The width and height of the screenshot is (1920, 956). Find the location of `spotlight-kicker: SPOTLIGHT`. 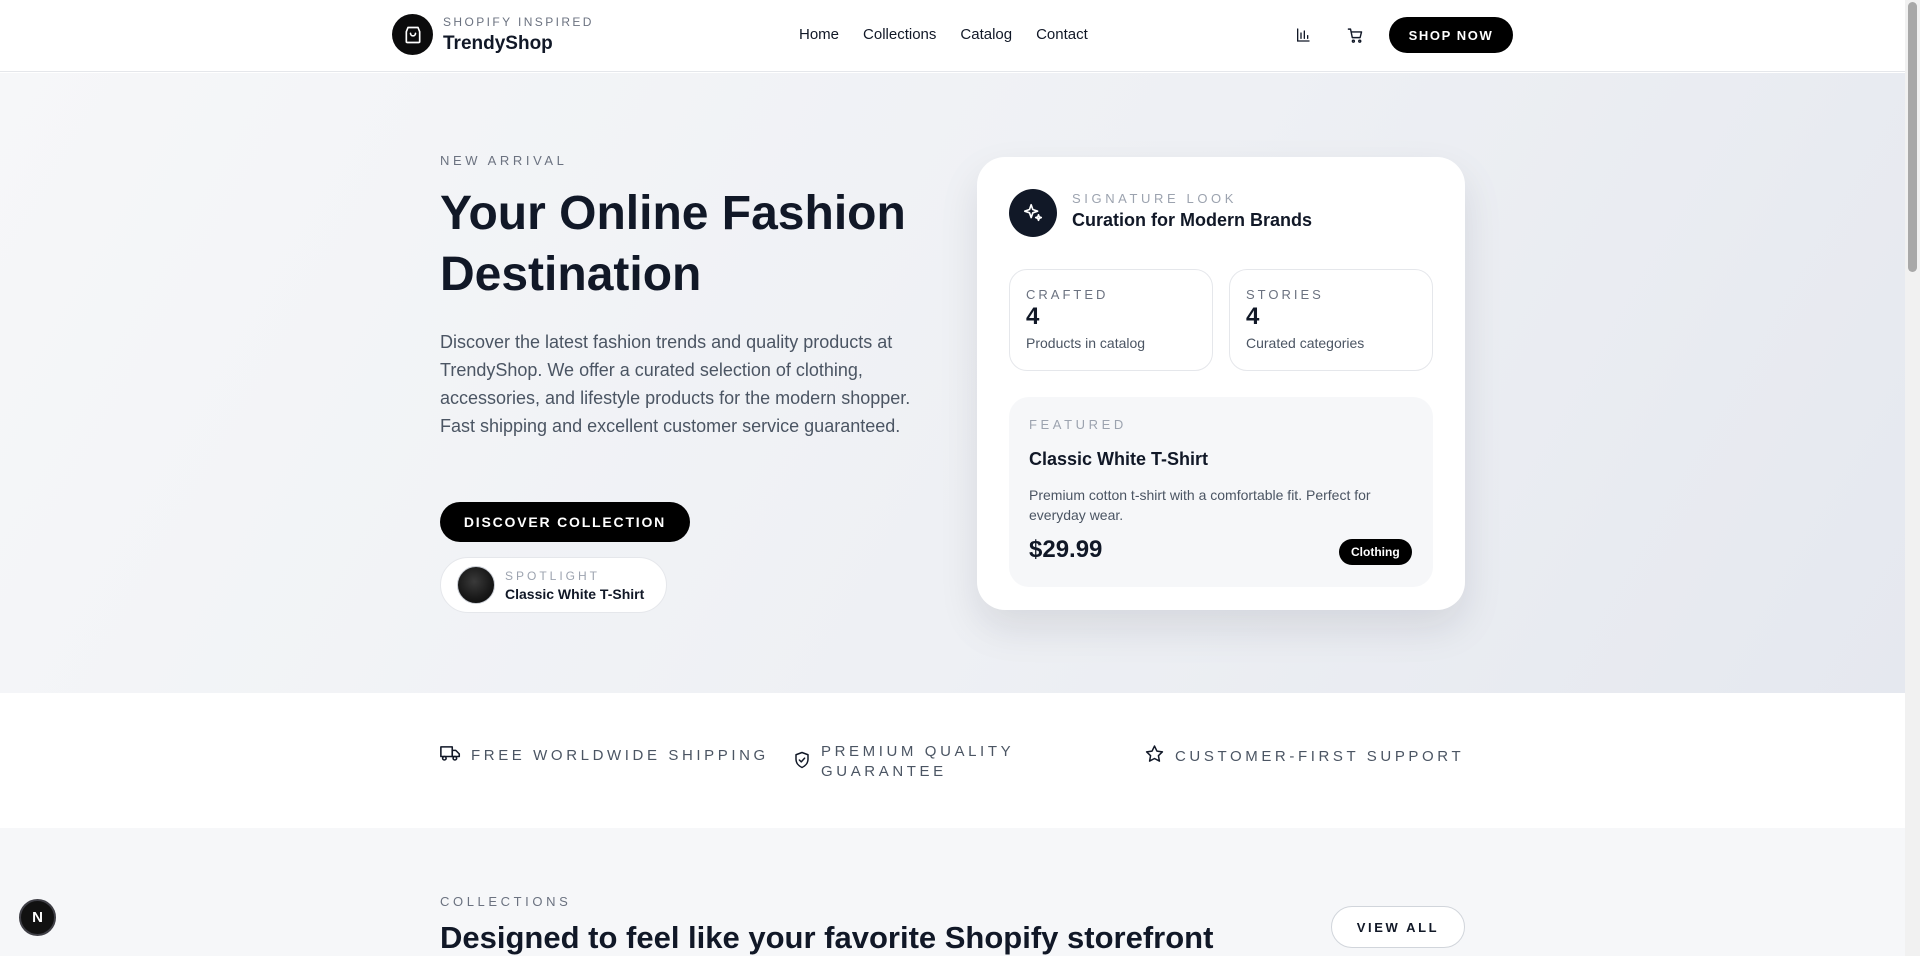

spotlight-kicker: SPOTLIGHT is located at coordinates (553, 575).